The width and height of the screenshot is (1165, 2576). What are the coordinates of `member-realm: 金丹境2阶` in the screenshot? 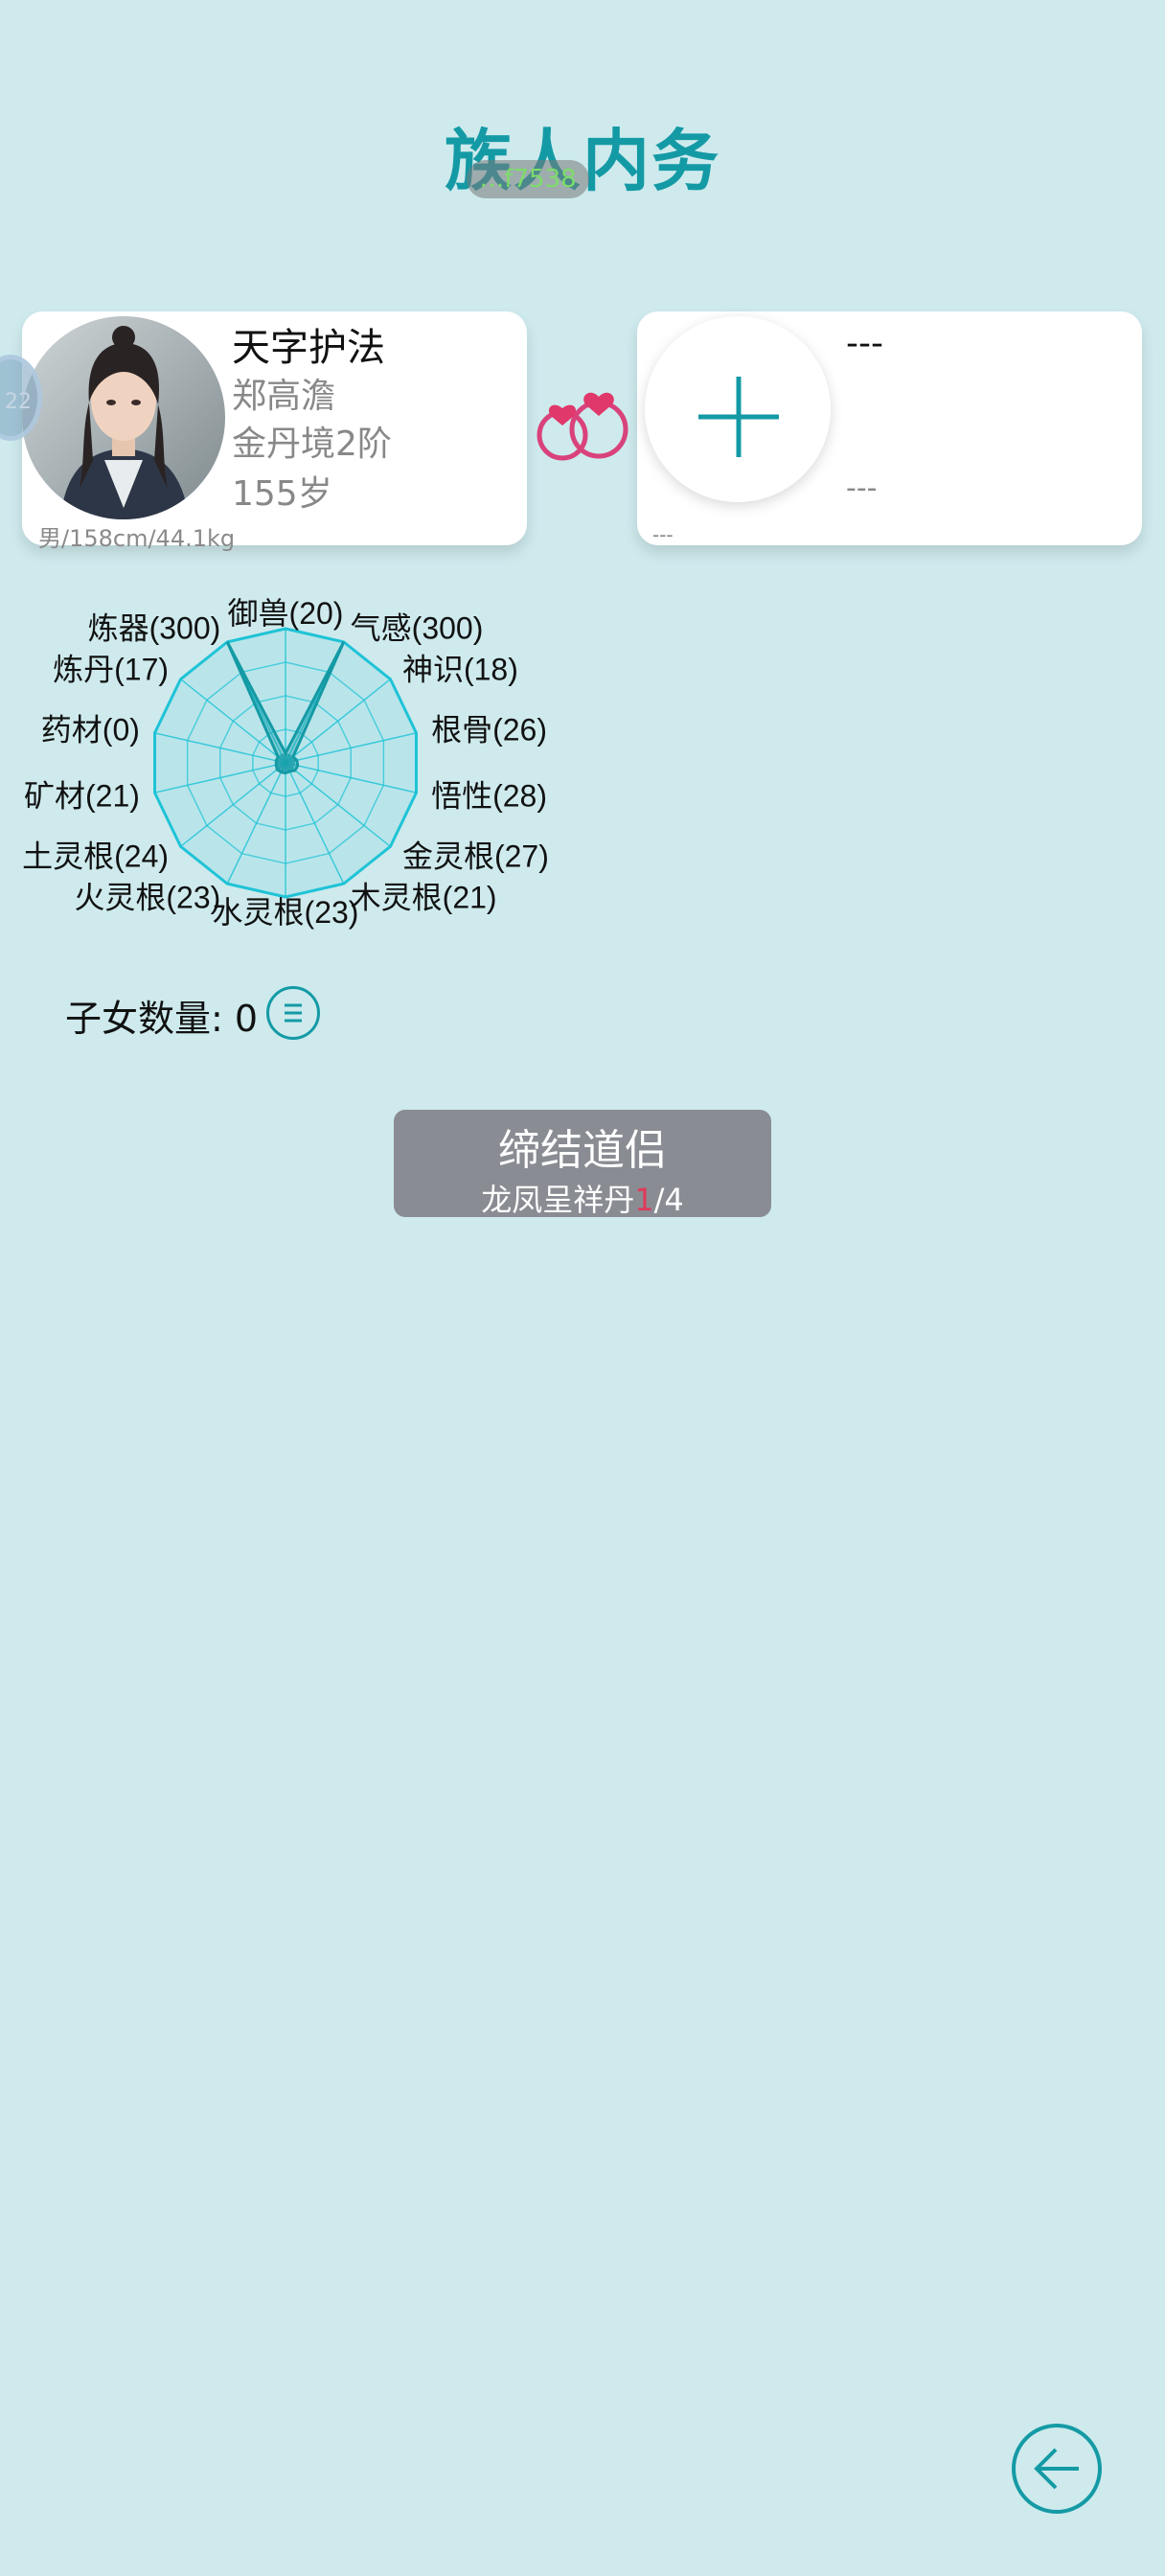 It's located at (312, 444).